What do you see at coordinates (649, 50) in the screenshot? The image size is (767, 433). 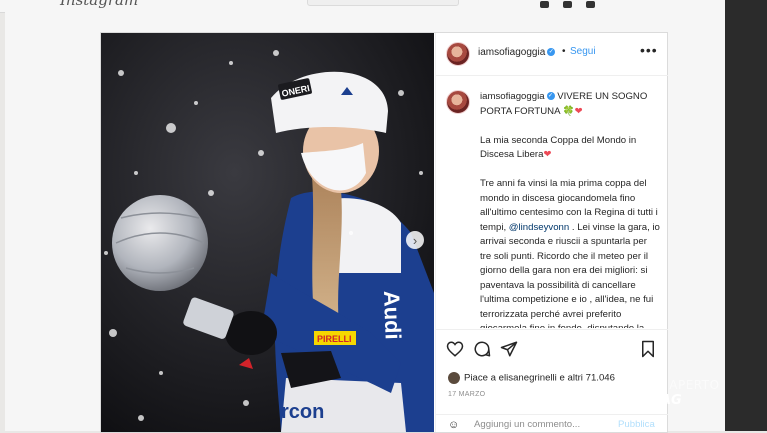 I see `more-icon: •••` at bounding box center [649, 50].